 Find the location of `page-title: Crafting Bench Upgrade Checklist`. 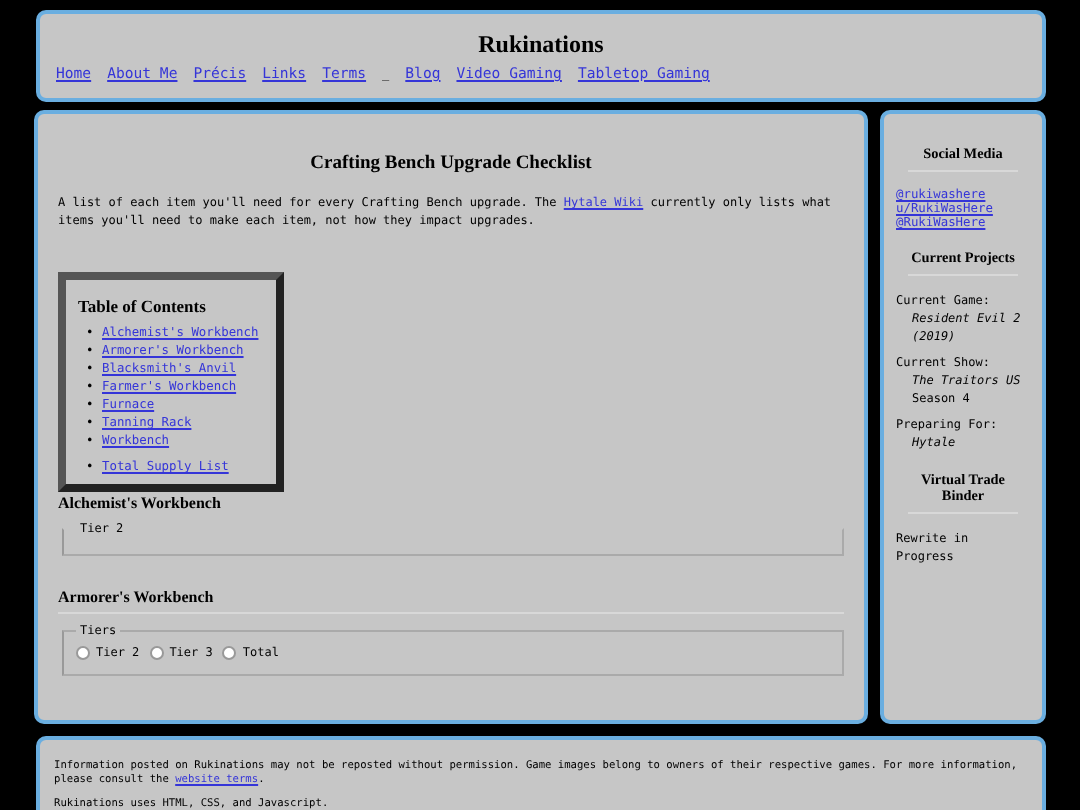

page-title: Crafting Bench Upgrade Checklist is located at coordinates (451, 164).